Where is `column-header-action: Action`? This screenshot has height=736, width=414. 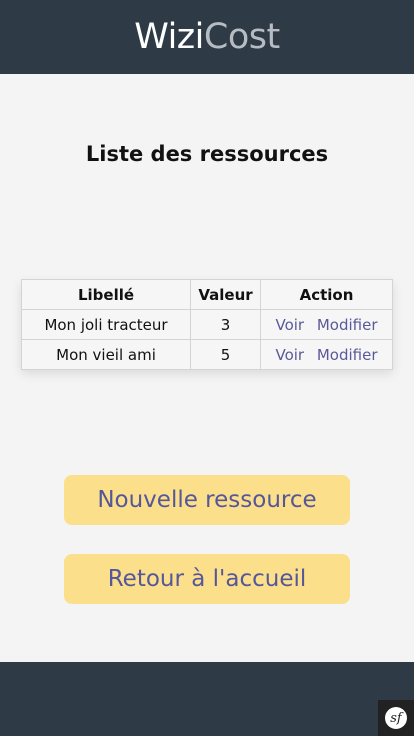
column-header-action: Action is located at coordinates (326, 294).